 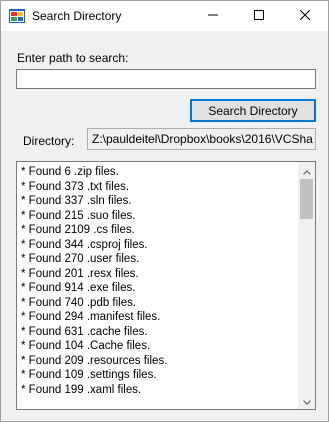 What do you see at coordinates (77, 16) in the screenshot?
I see `window-title: Search Directory` at bounding box center [77, 16].